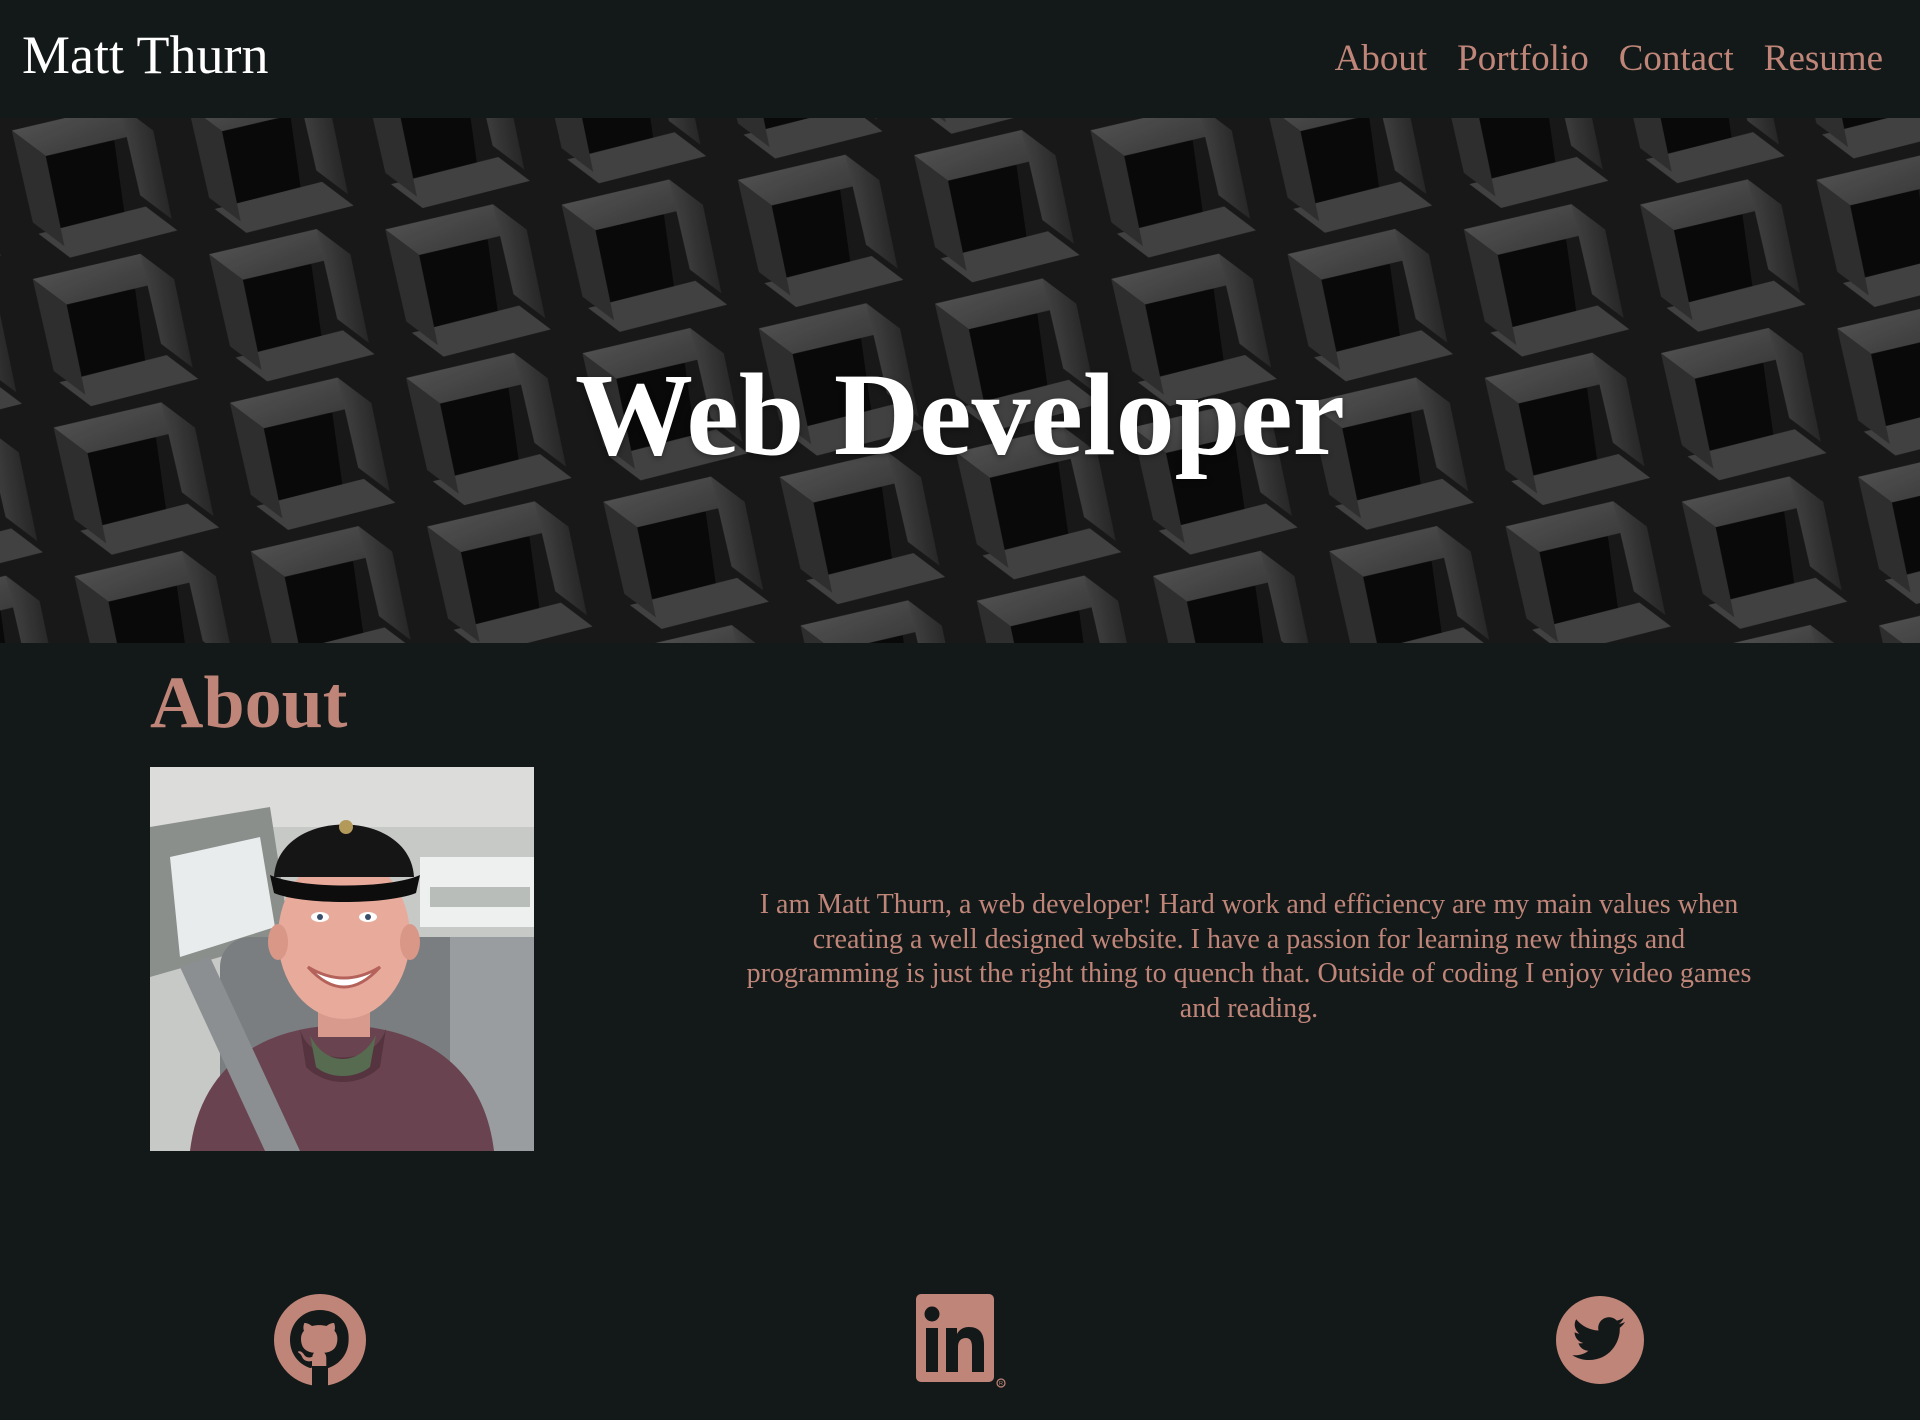  I want to click on brand-link: Matt Thurn, so click(145, 55).